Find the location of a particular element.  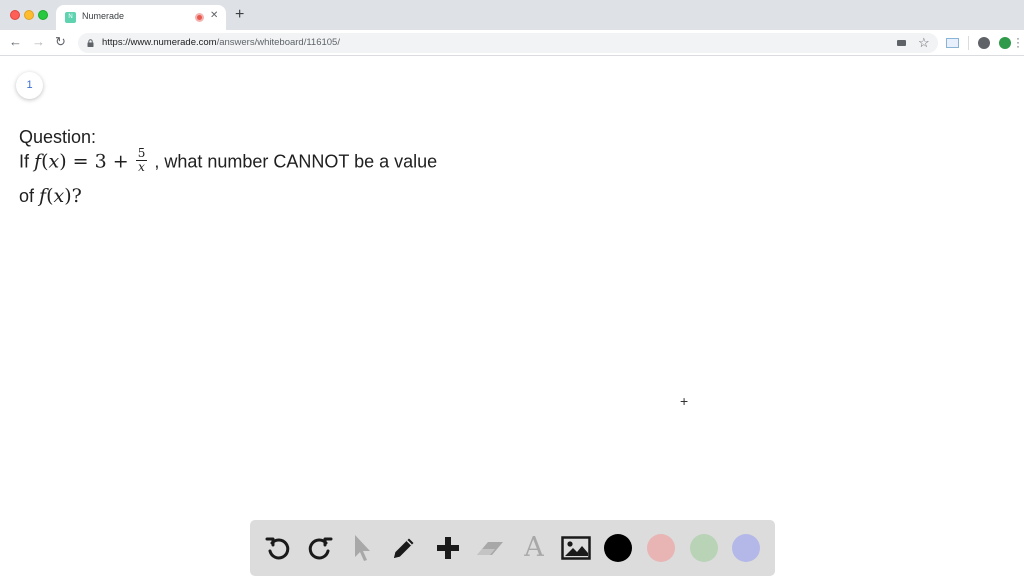

pencil-icon is located at coordinates (404, 548).